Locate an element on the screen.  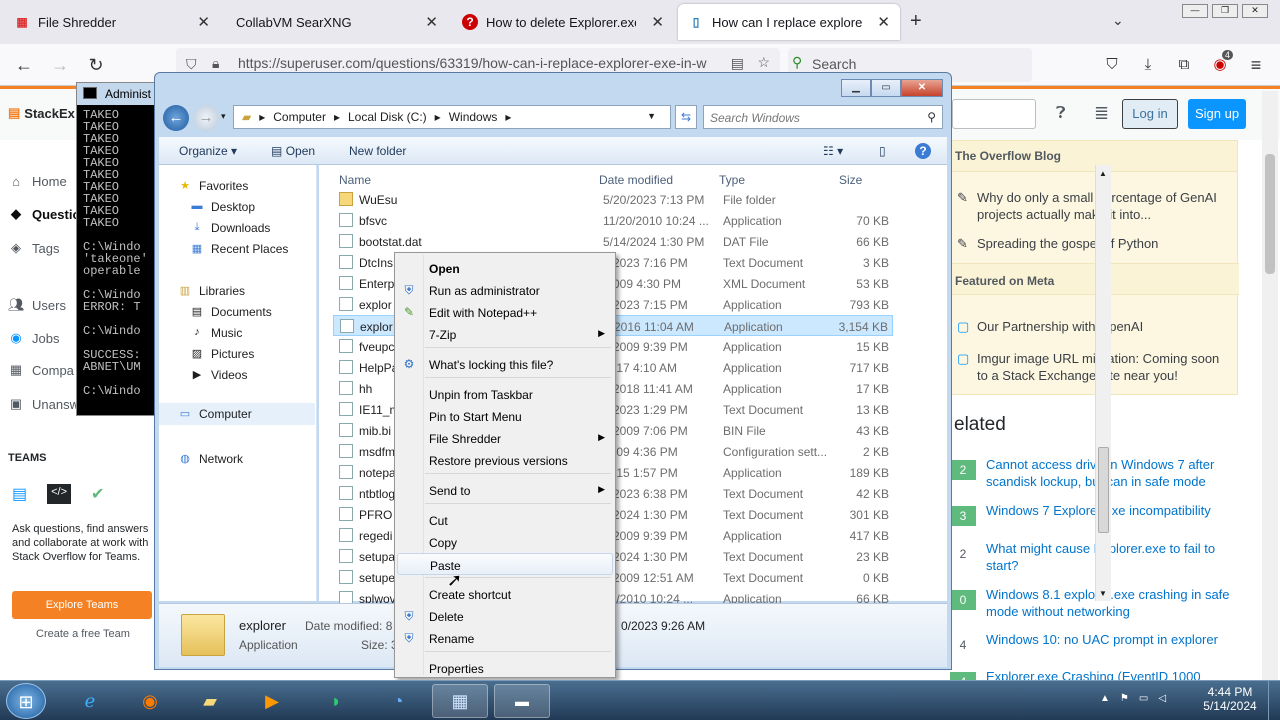
recent-pages-icon: ▾ is located at coordinates (223, 116).